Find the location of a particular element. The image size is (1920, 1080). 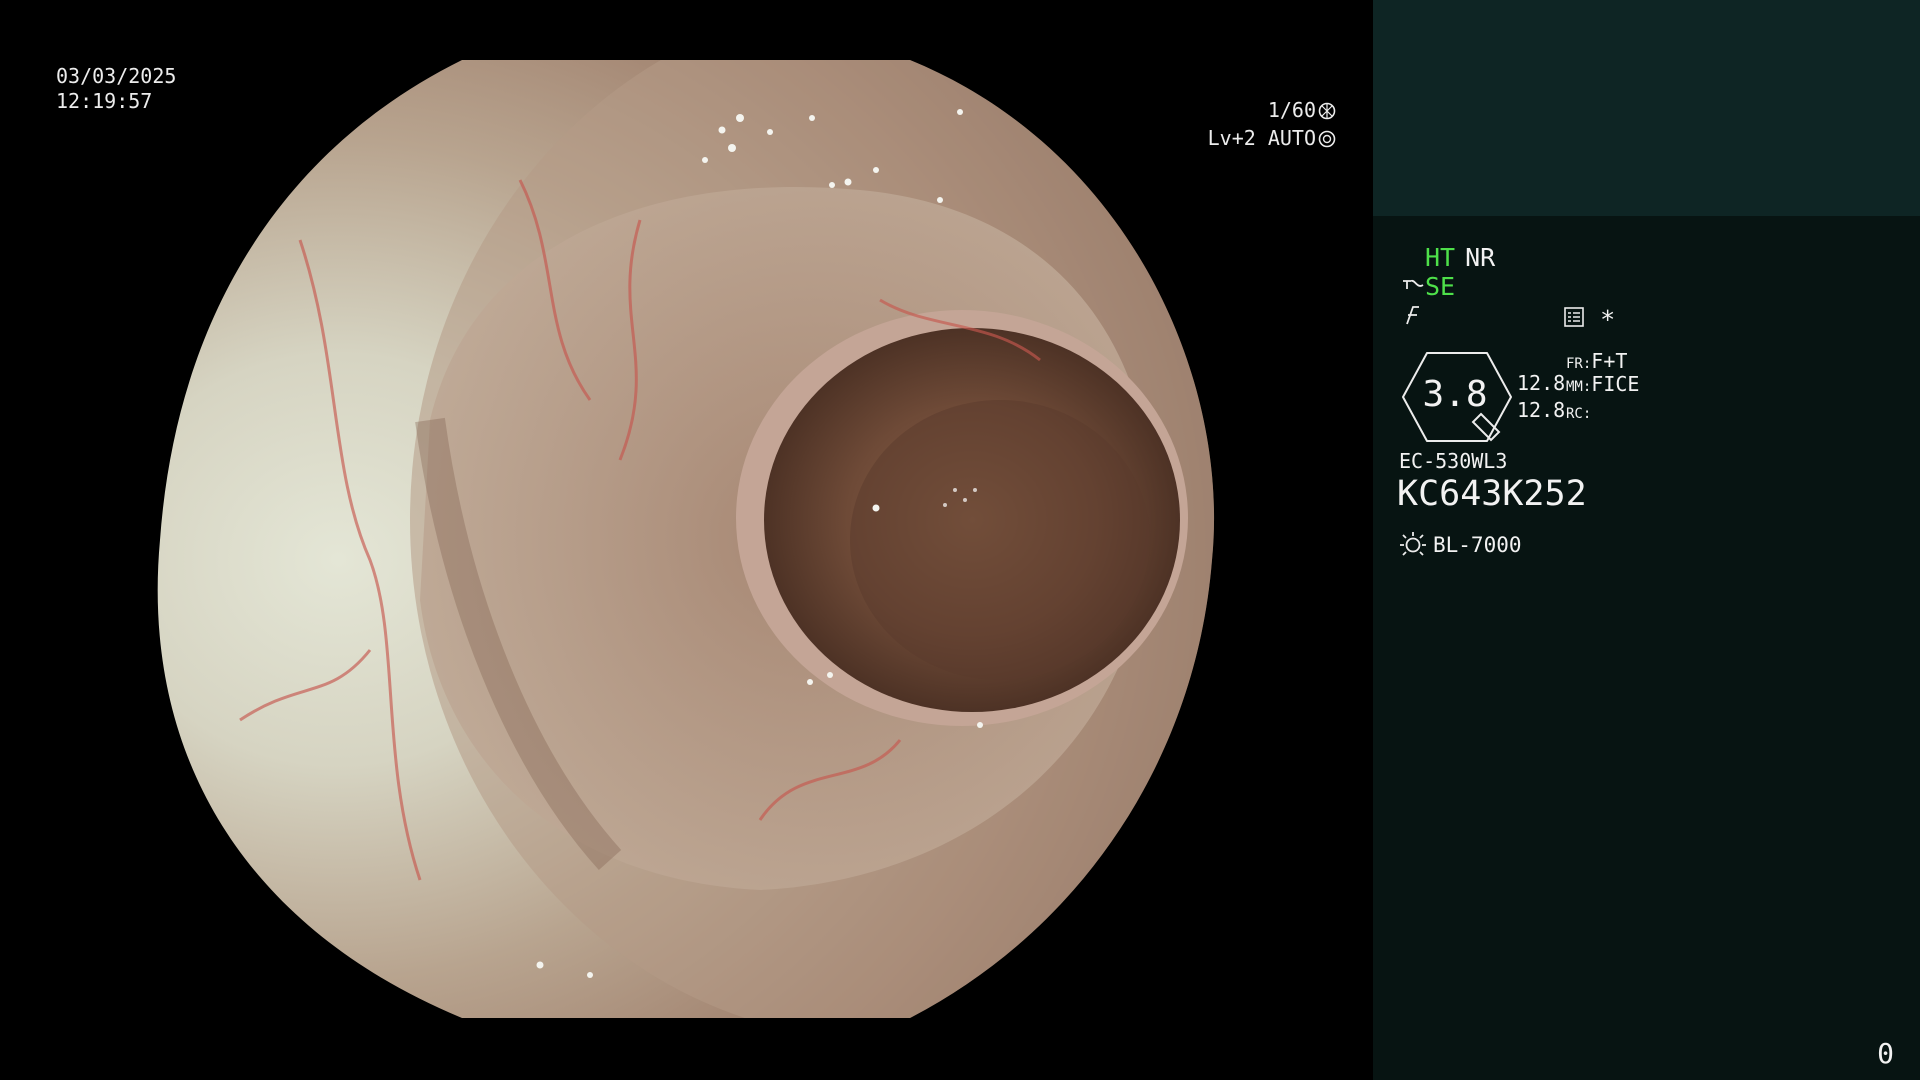

iris-value: 3.8 is located at coordinates (1455, 394).